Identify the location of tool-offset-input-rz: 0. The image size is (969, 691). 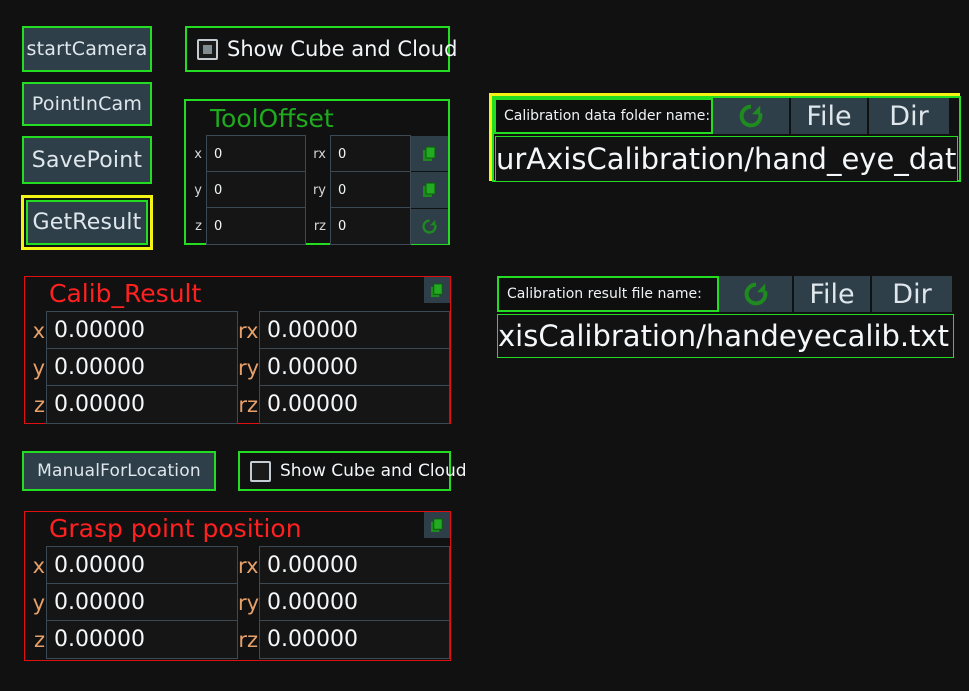
(370, 226).